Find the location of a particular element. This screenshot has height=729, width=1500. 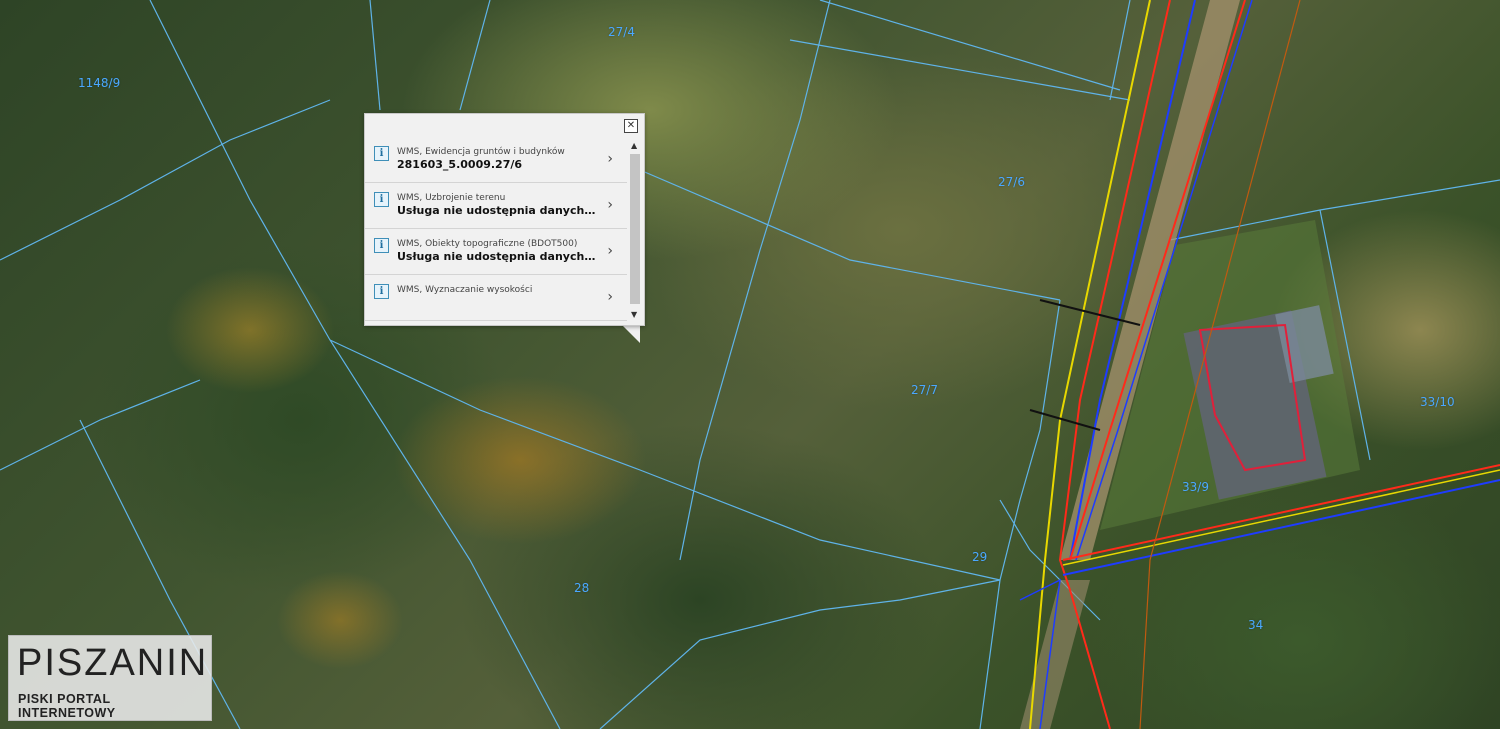

parcel-label: 27/7 is located at coordinates (924, 390).